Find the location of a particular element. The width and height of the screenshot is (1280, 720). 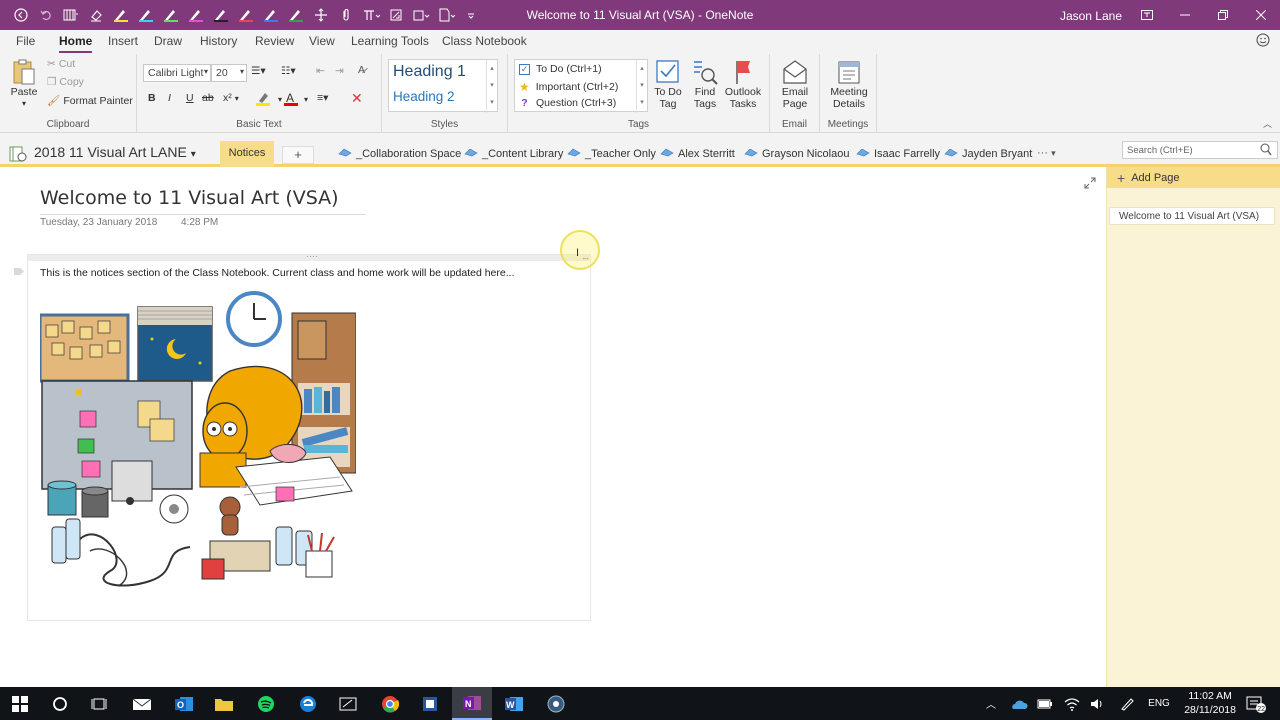

outlook-tasks-button: Outlook Tasks is located at coordinates (743, 84).